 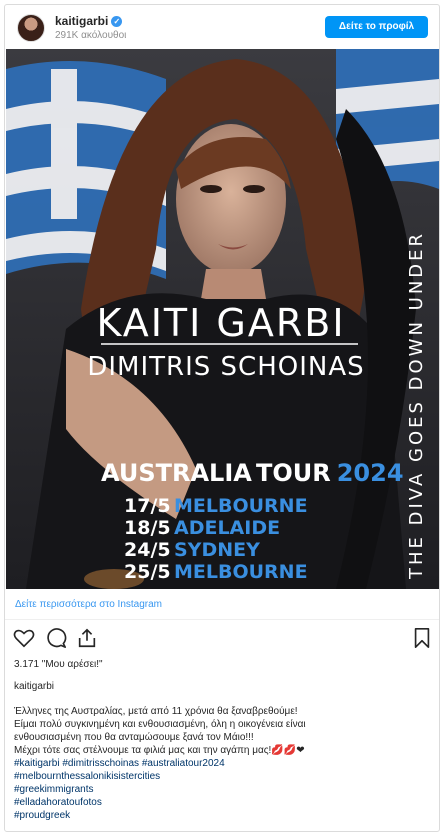 I want to click on hashtag-line: #melbournthessalonikisistercities, so click(x=224, y=776).